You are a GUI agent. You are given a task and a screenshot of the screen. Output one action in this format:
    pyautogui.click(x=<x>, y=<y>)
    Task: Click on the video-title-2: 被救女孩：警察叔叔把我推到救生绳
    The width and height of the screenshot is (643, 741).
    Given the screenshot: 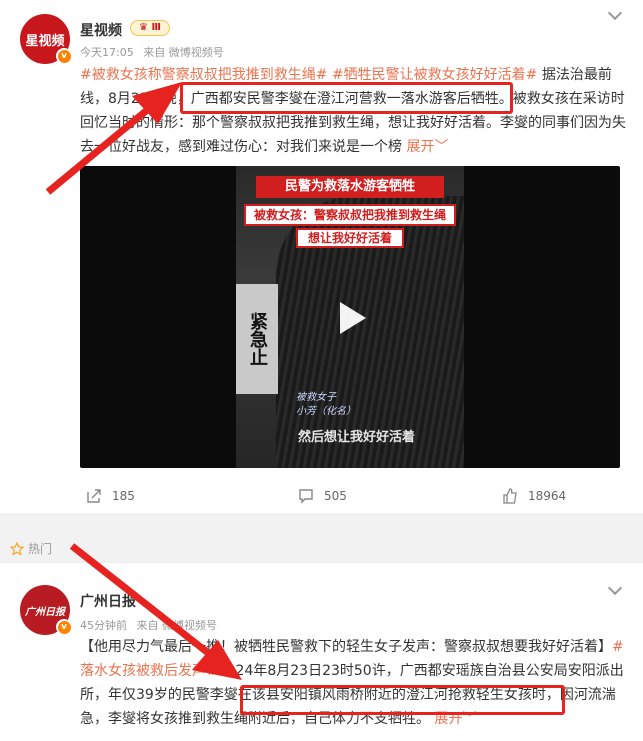 What is the action you would take?
    pyautogui.click(x=350, y=215)
    